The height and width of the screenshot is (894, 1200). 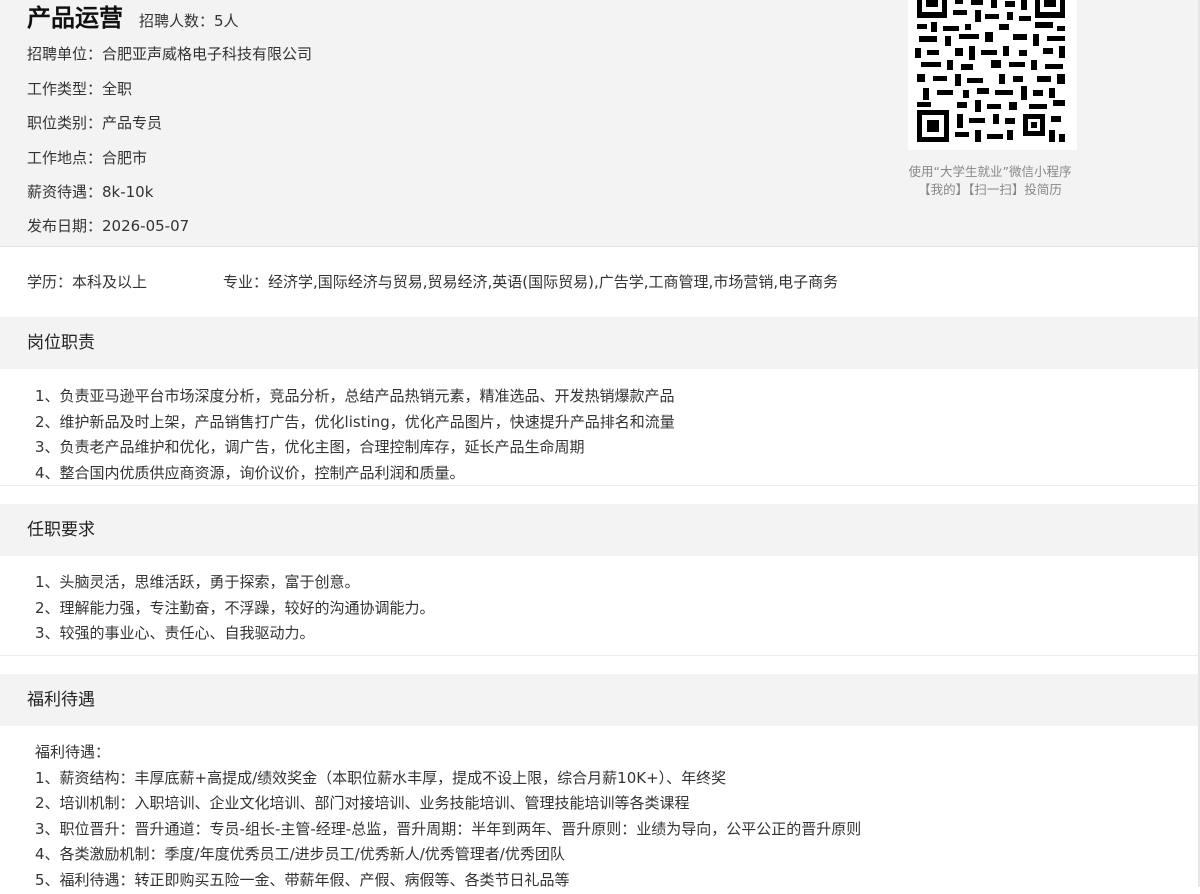 What do you see at coordinates (61, 343) in the screenshot?
I see `section-heading: 岗位职责` at bounding box center [61, 343].